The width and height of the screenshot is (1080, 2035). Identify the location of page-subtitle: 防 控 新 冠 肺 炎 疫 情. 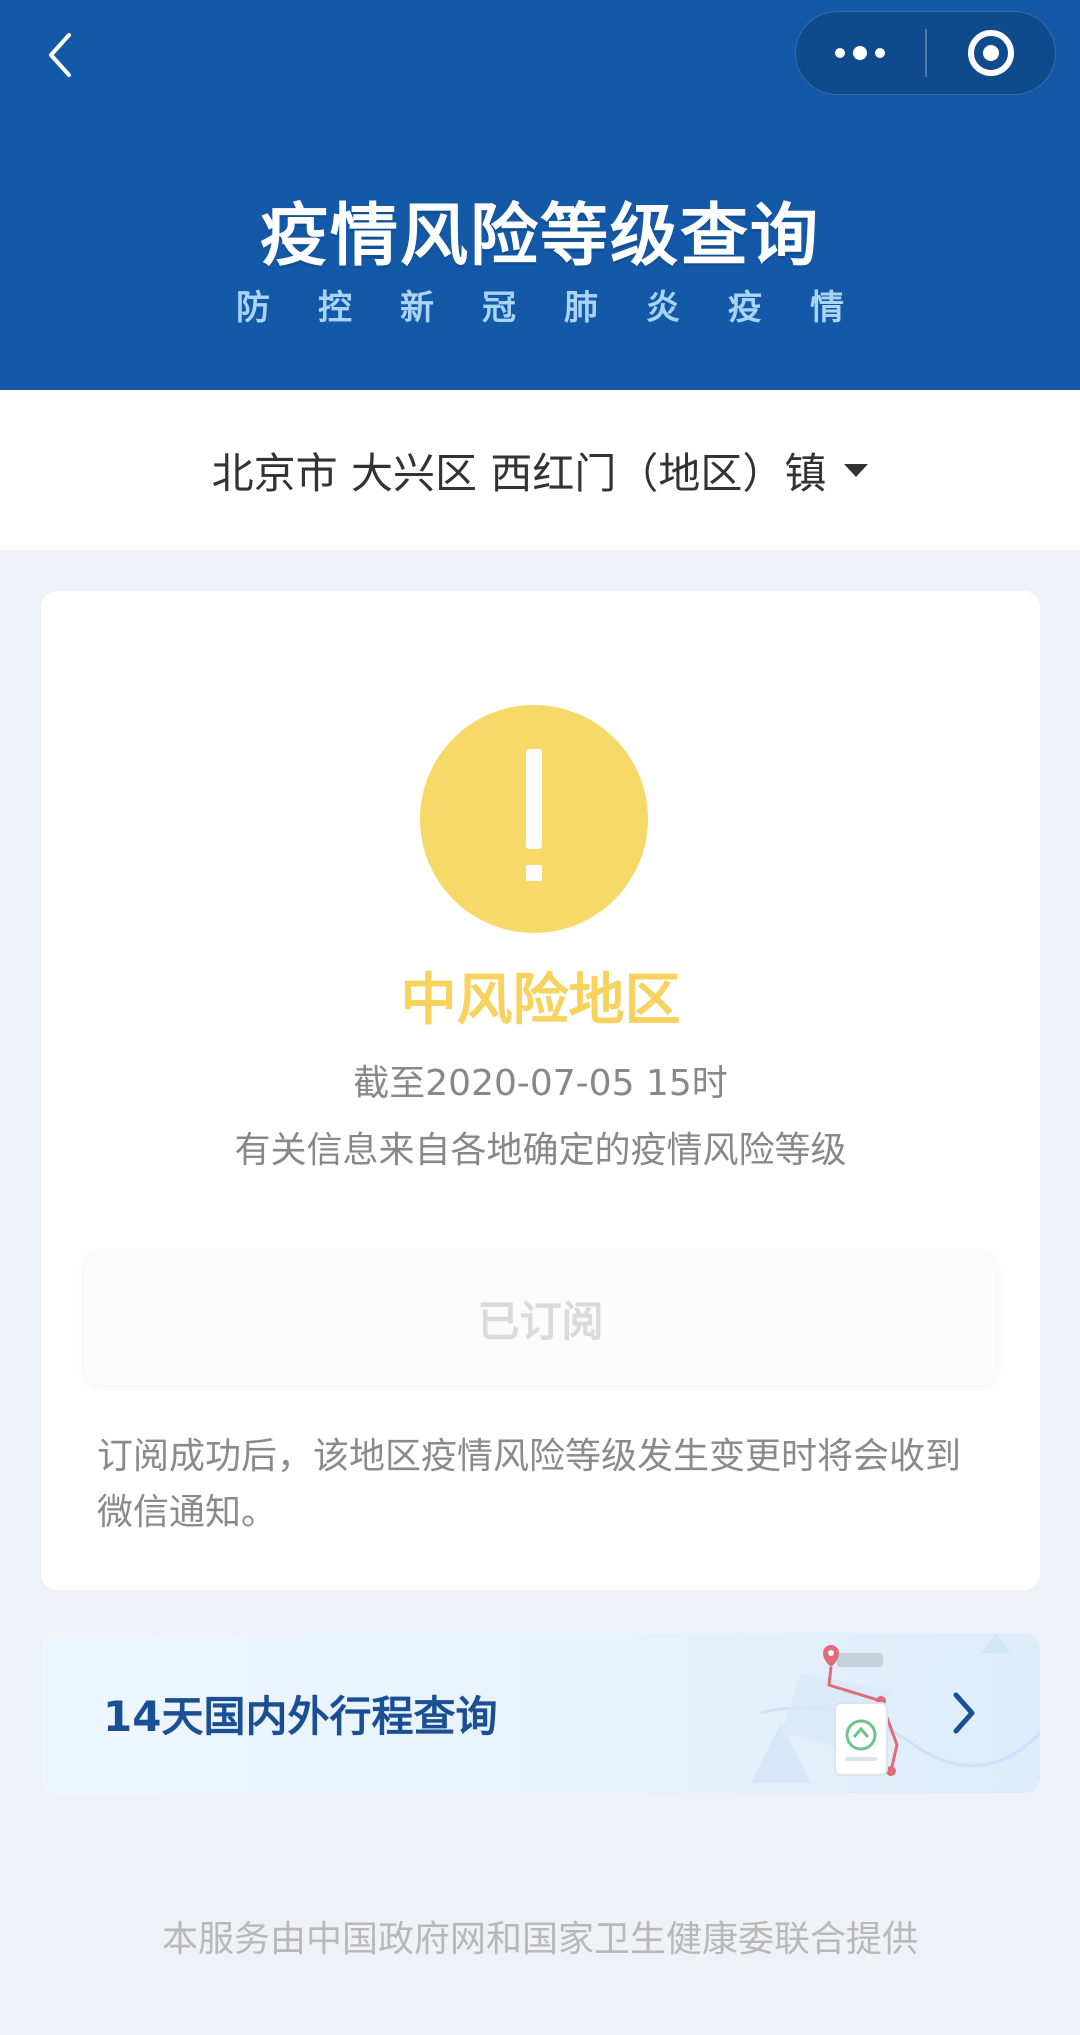
(540, 304).